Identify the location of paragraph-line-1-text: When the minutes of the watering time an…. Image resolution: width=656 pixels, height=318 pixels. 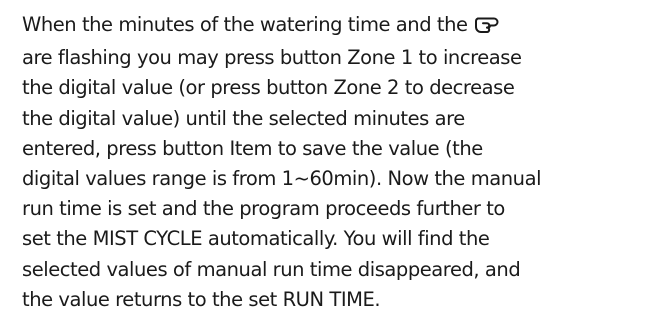
(245, 24).